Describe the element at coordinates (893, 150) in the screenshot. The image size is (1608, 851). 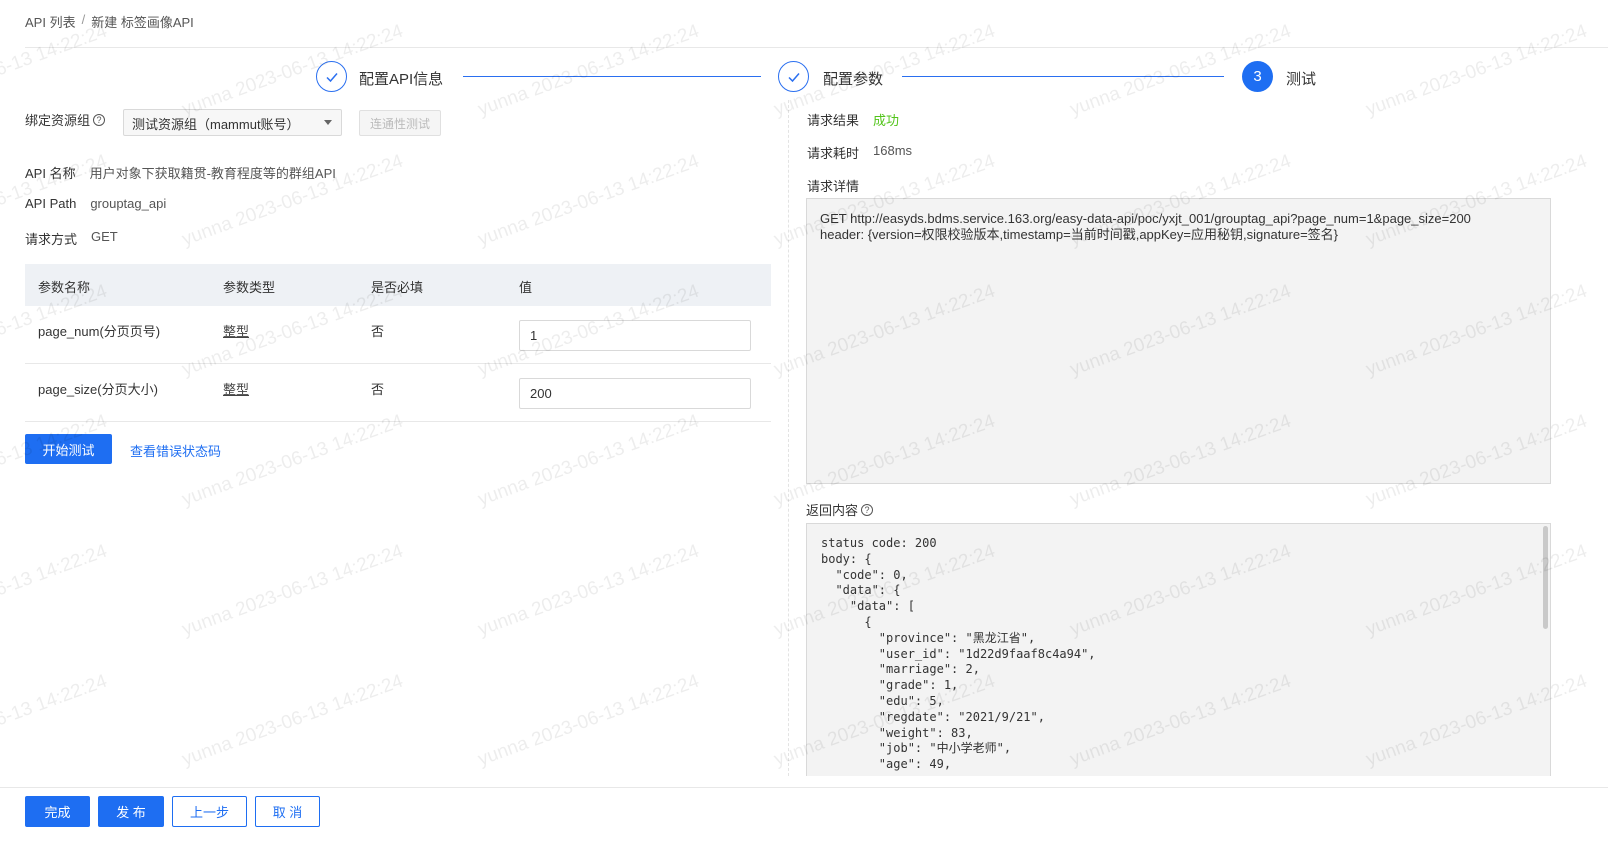
I see `request-time-value: 168ms` at that location.